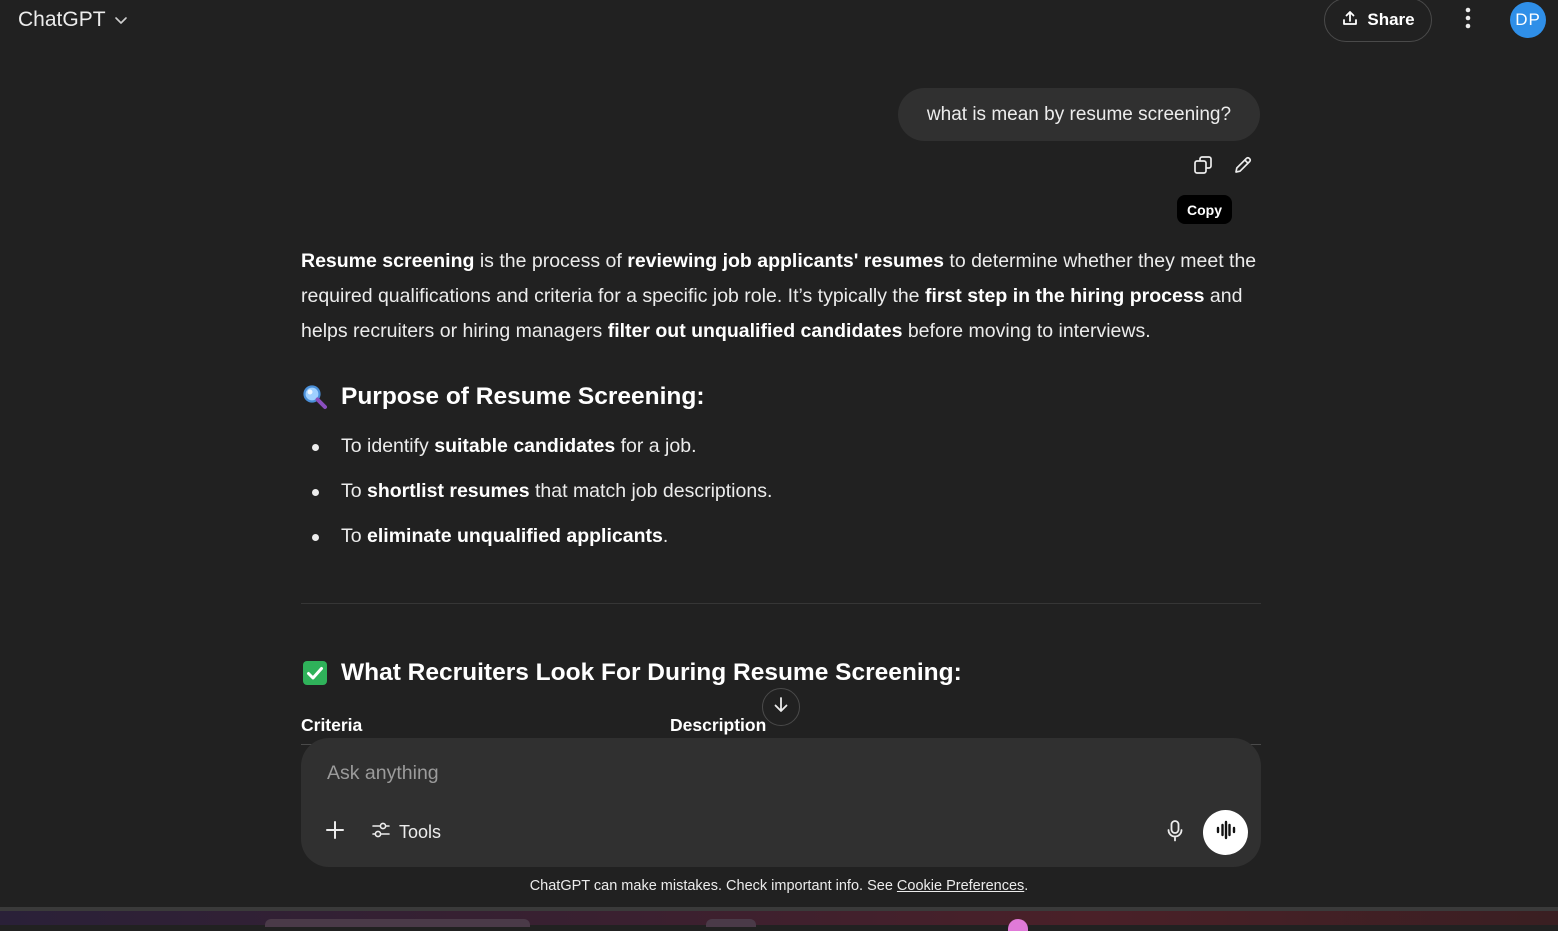 This screenshot has height=931, width=1558. I want to click on prompt-input: Ask anything, so click(383, 773).